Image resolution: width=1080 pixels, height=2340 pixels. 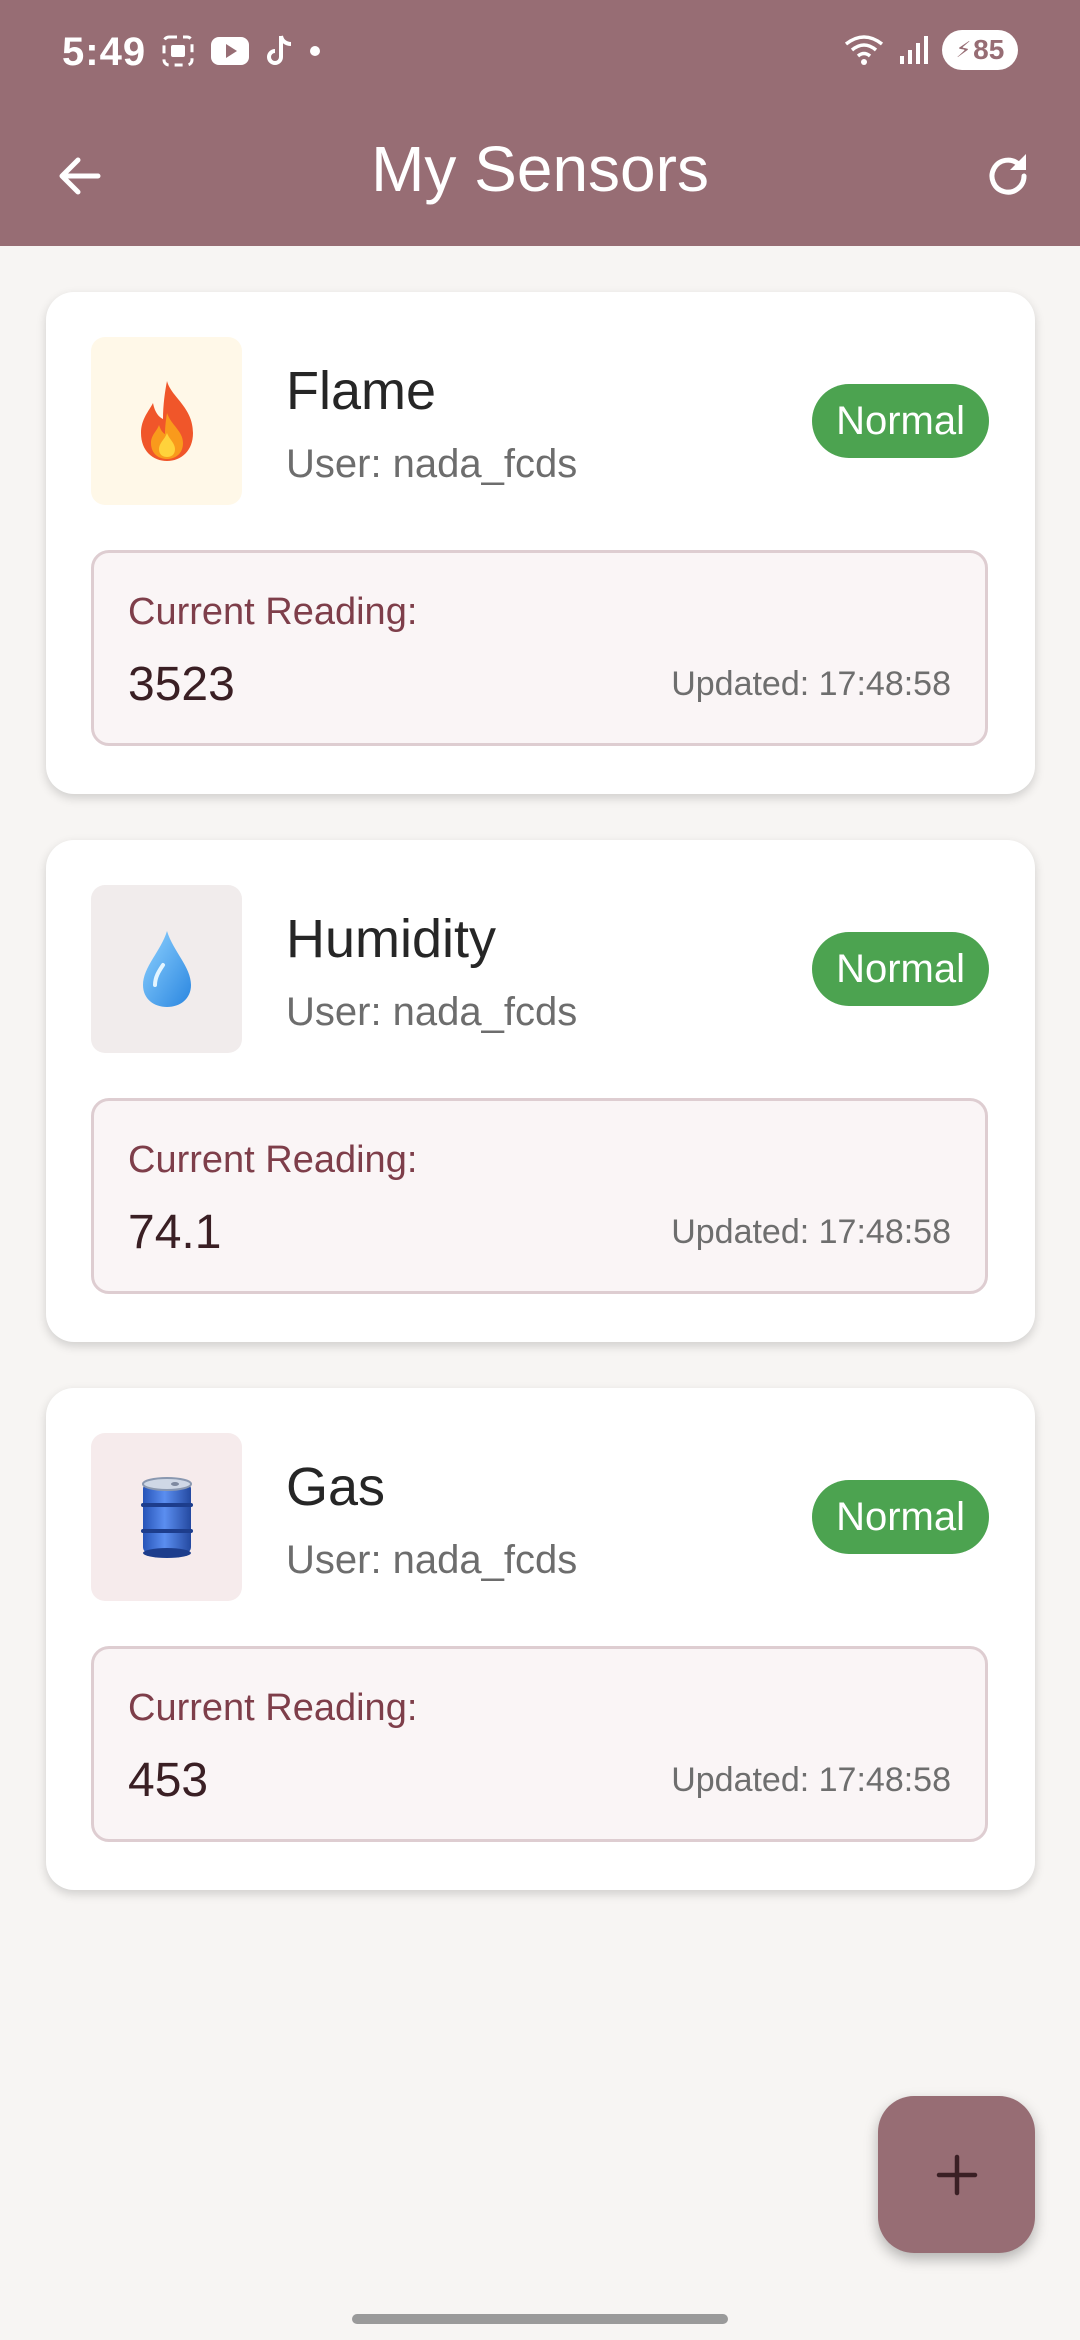 I want to click on refresh-button, so click(x=1008, y=176).